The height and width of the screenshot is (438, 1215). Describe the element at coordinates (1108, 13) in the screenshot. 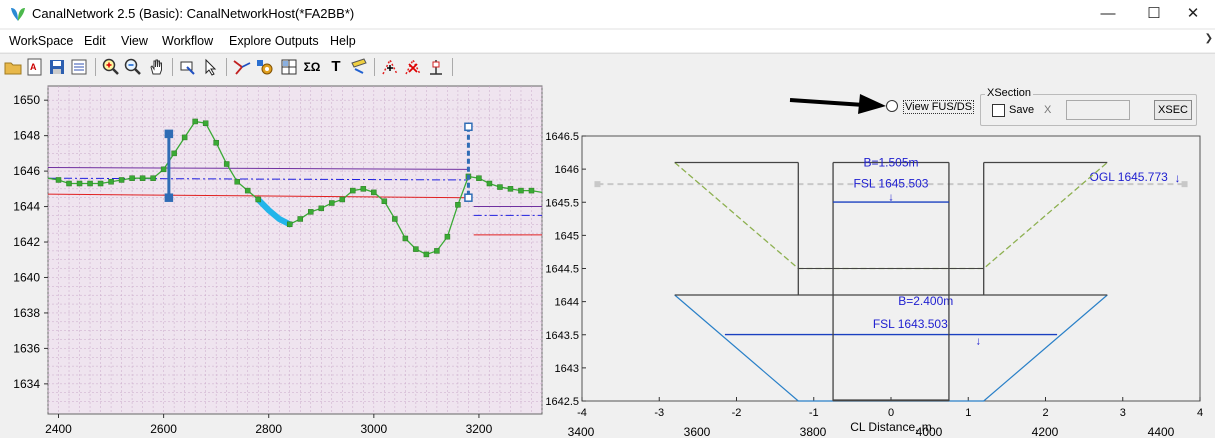

I see `minimize-button: —` at that location.